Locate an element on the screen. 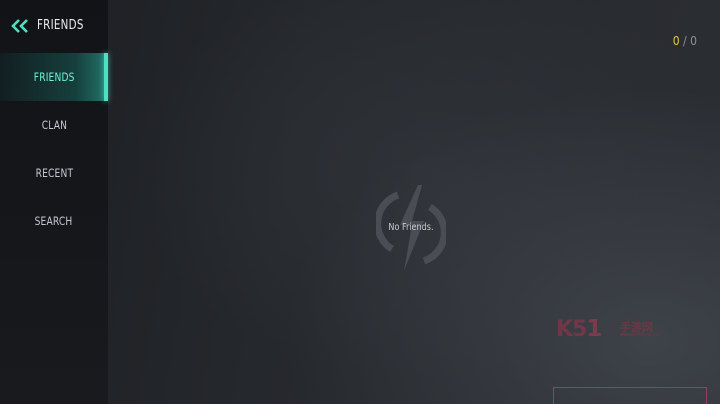 The width and height of the screenshot is (720, 404). tab-clan-label: CLAN is located at coordinates (54, 125).